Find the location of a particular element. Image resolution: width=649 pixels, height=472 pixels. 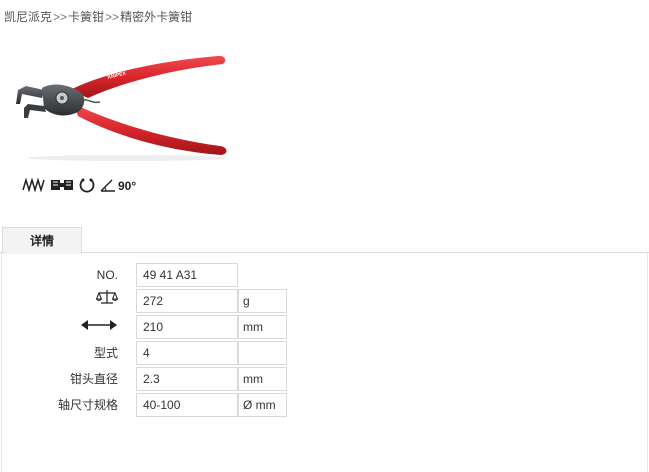

spec-label: 轴尺寸规格 is located at coordinates (87, 405).